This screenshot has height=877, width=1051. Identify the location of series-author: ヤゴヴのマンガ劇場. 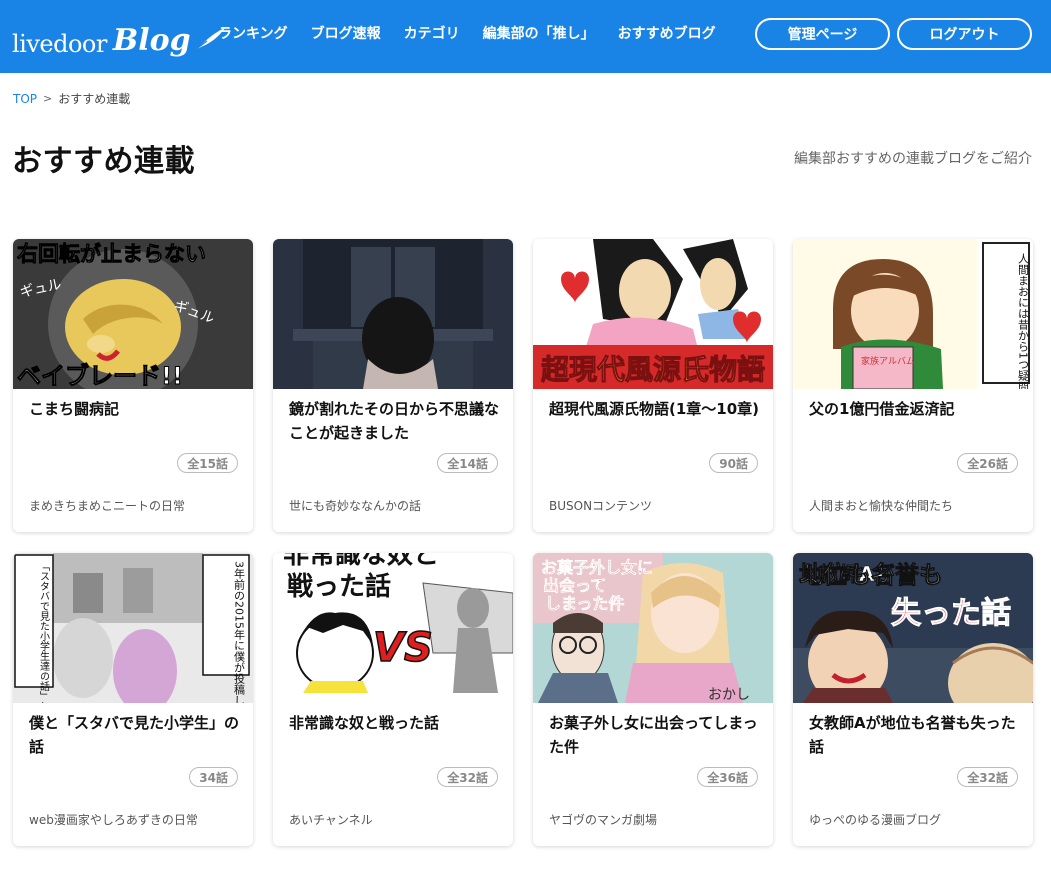
(603, 819).